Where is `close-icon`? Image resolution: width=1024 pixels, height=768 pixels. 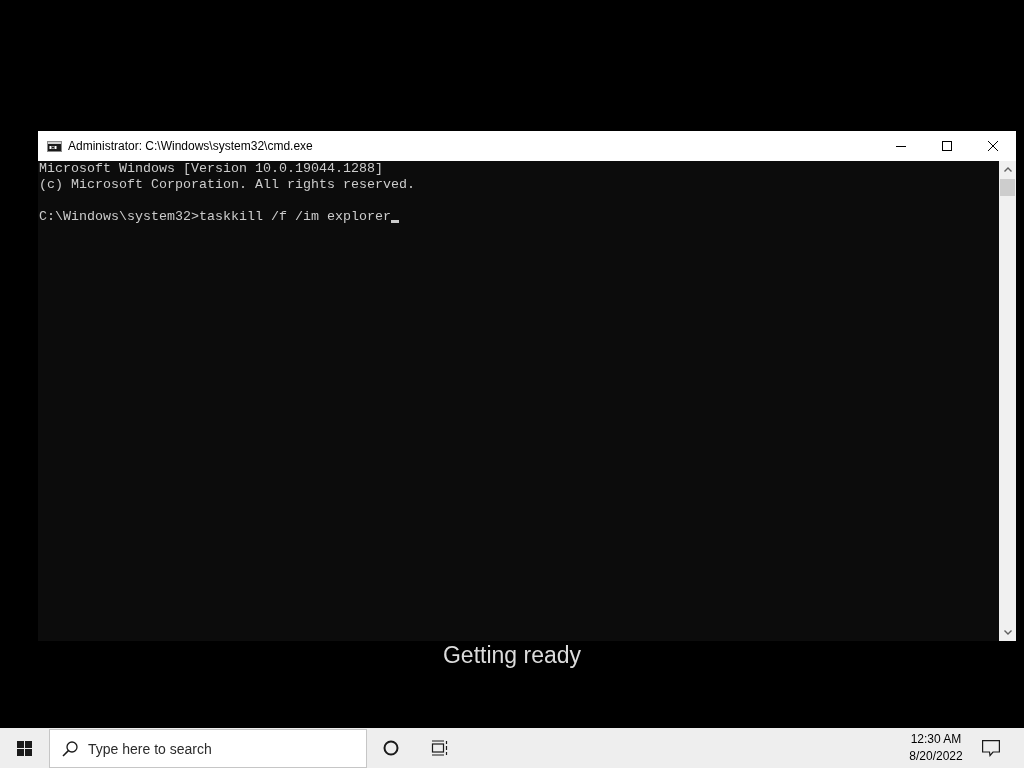
close-icon is located at coordinates (993, 146).